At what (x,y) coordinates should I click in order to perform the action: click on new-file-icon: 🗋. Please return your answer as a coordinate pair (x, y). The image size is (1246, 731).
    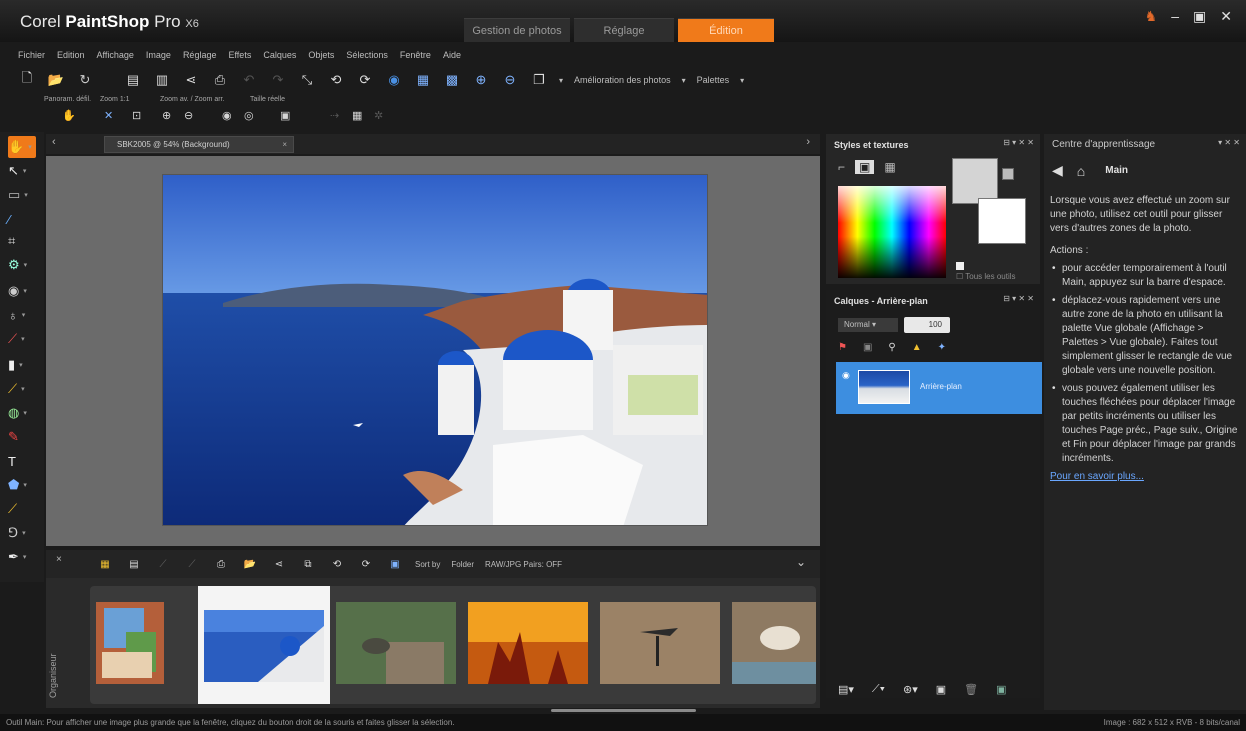
    Looking at the image, I should click on (27, 79).